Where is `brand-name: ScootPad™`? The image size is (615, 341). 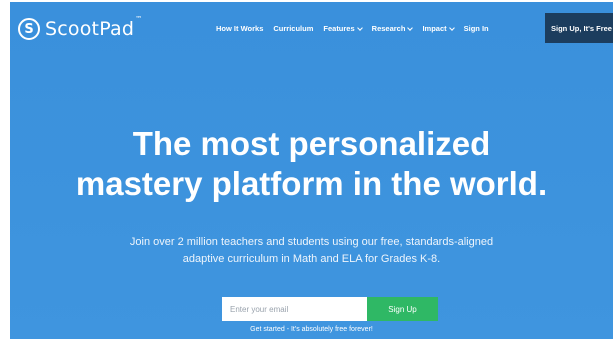
brand-name: ScootPad™ is located at coordinates (94, 27).